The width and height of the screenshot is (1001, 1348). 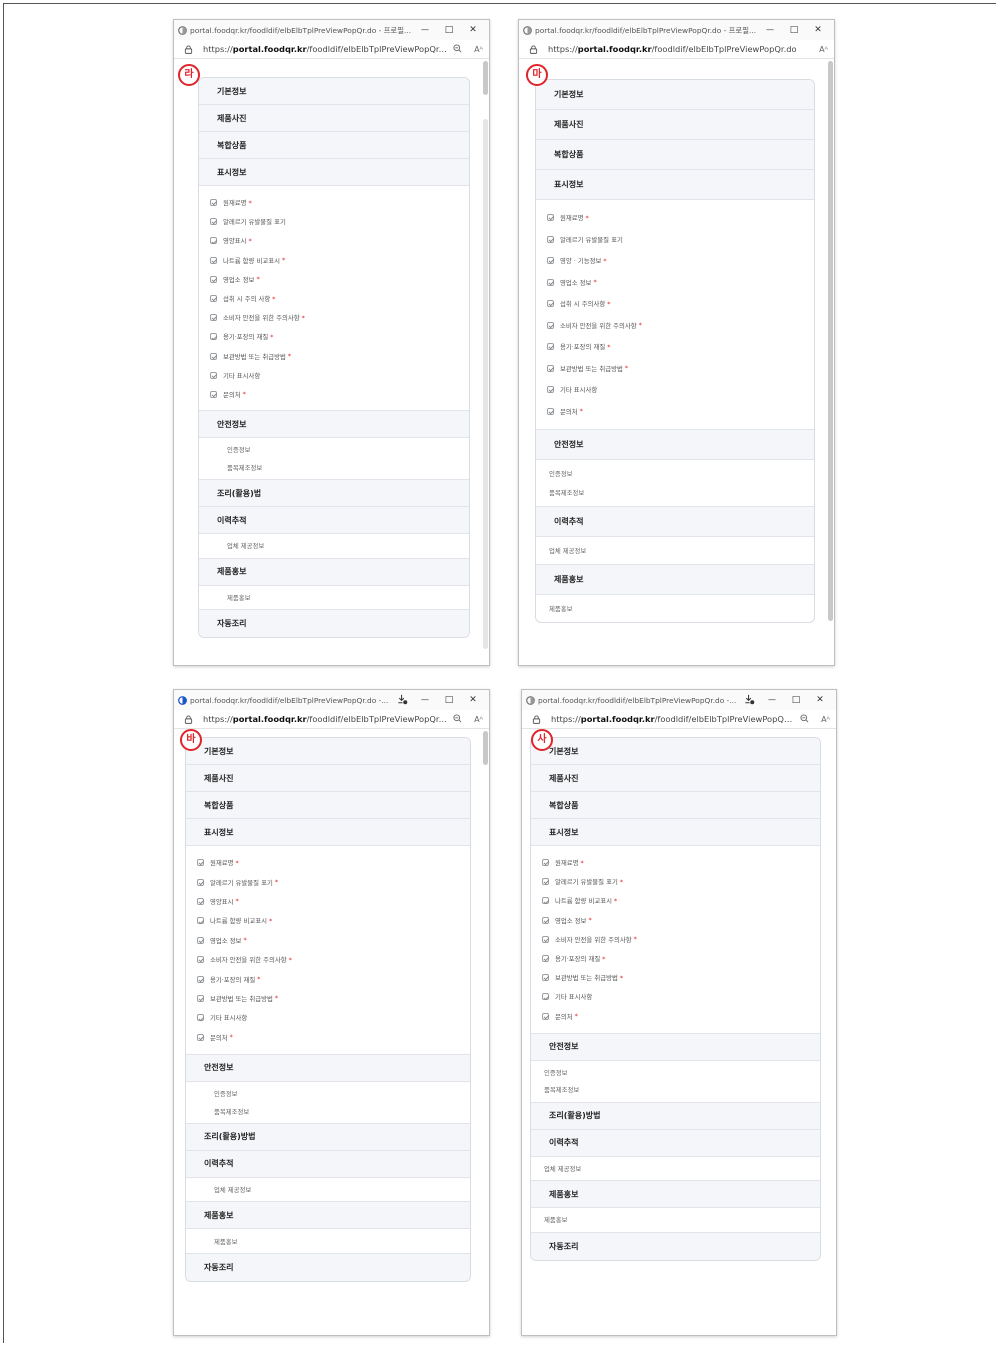 I want to click on scrollbar, so click(x=830, y=341).